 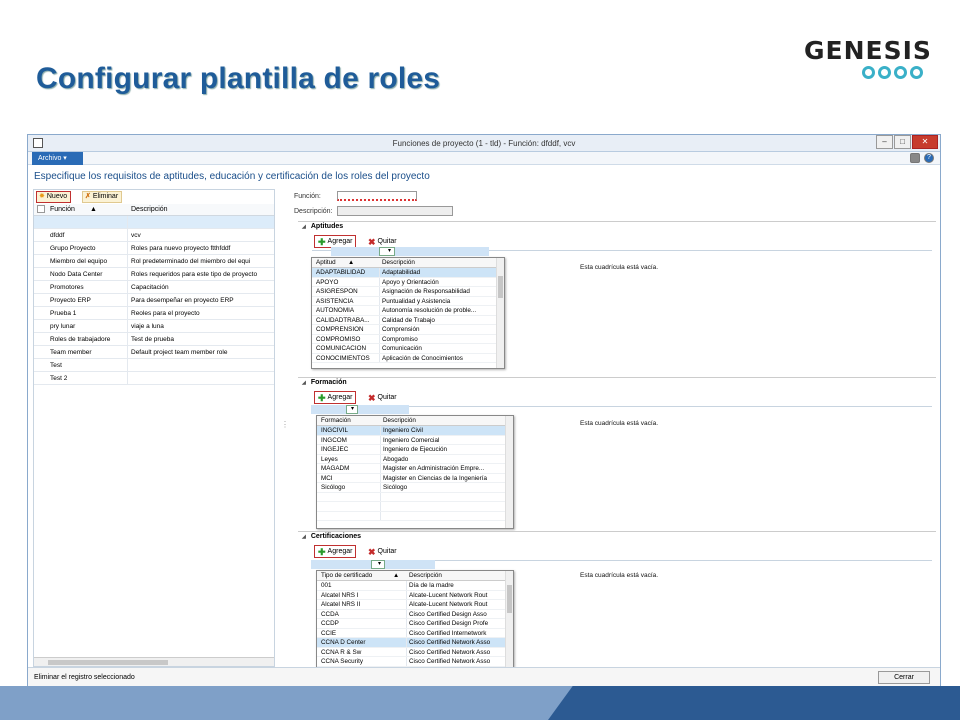 I want to click on nuevo-button: ✸ Nuevo, so click(x=54, y=197).